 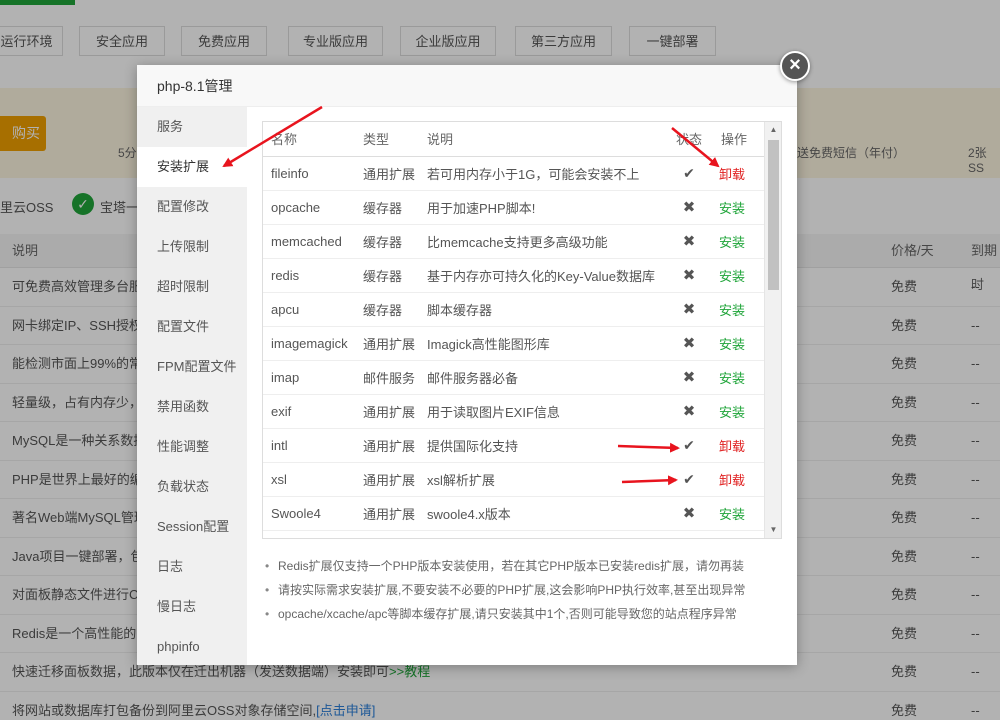 I want to click on sidebar-item-timeout-limit: 超时限制, so click(x=192, y=287).